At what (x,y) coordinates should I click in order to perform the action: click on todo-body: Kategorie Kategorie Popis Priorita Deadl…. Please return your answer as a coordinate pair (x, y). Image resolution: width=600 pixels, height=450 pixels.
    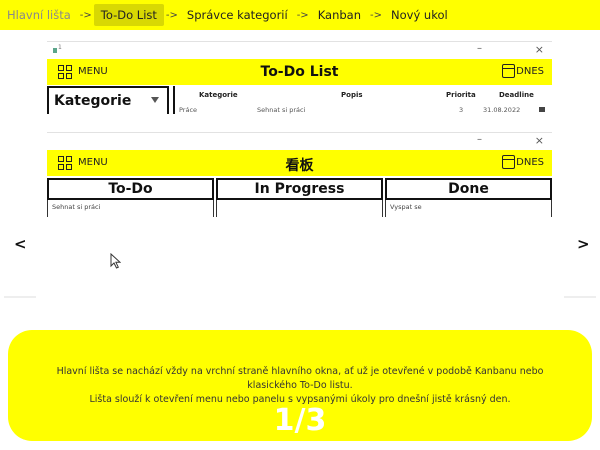
    Looking at the image, I should click on (299, 100).